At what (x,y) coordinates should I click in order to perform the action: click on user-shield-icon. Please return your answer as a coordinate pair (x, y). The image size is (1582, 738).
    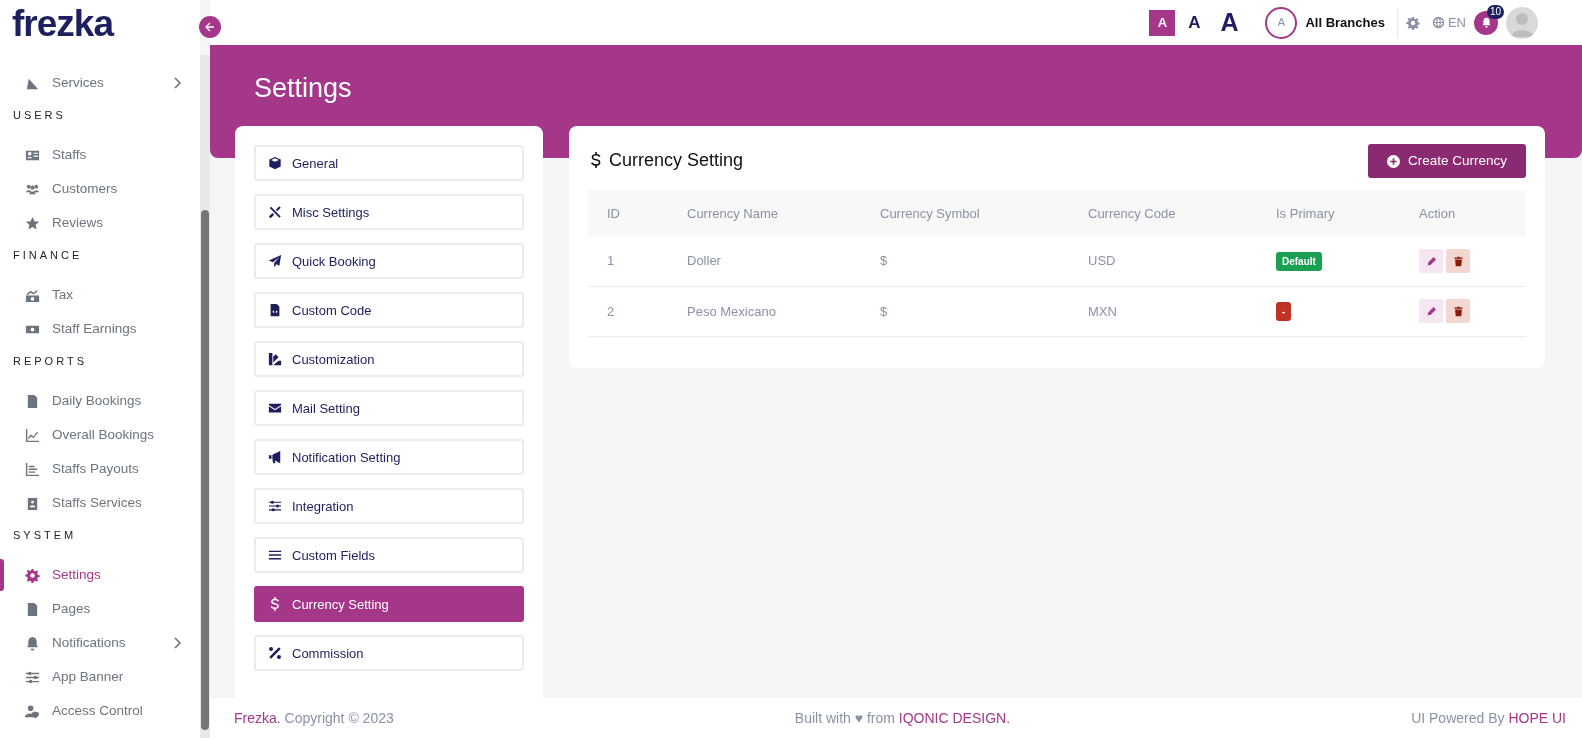
    Looking at the image, I should click on (32, 711).